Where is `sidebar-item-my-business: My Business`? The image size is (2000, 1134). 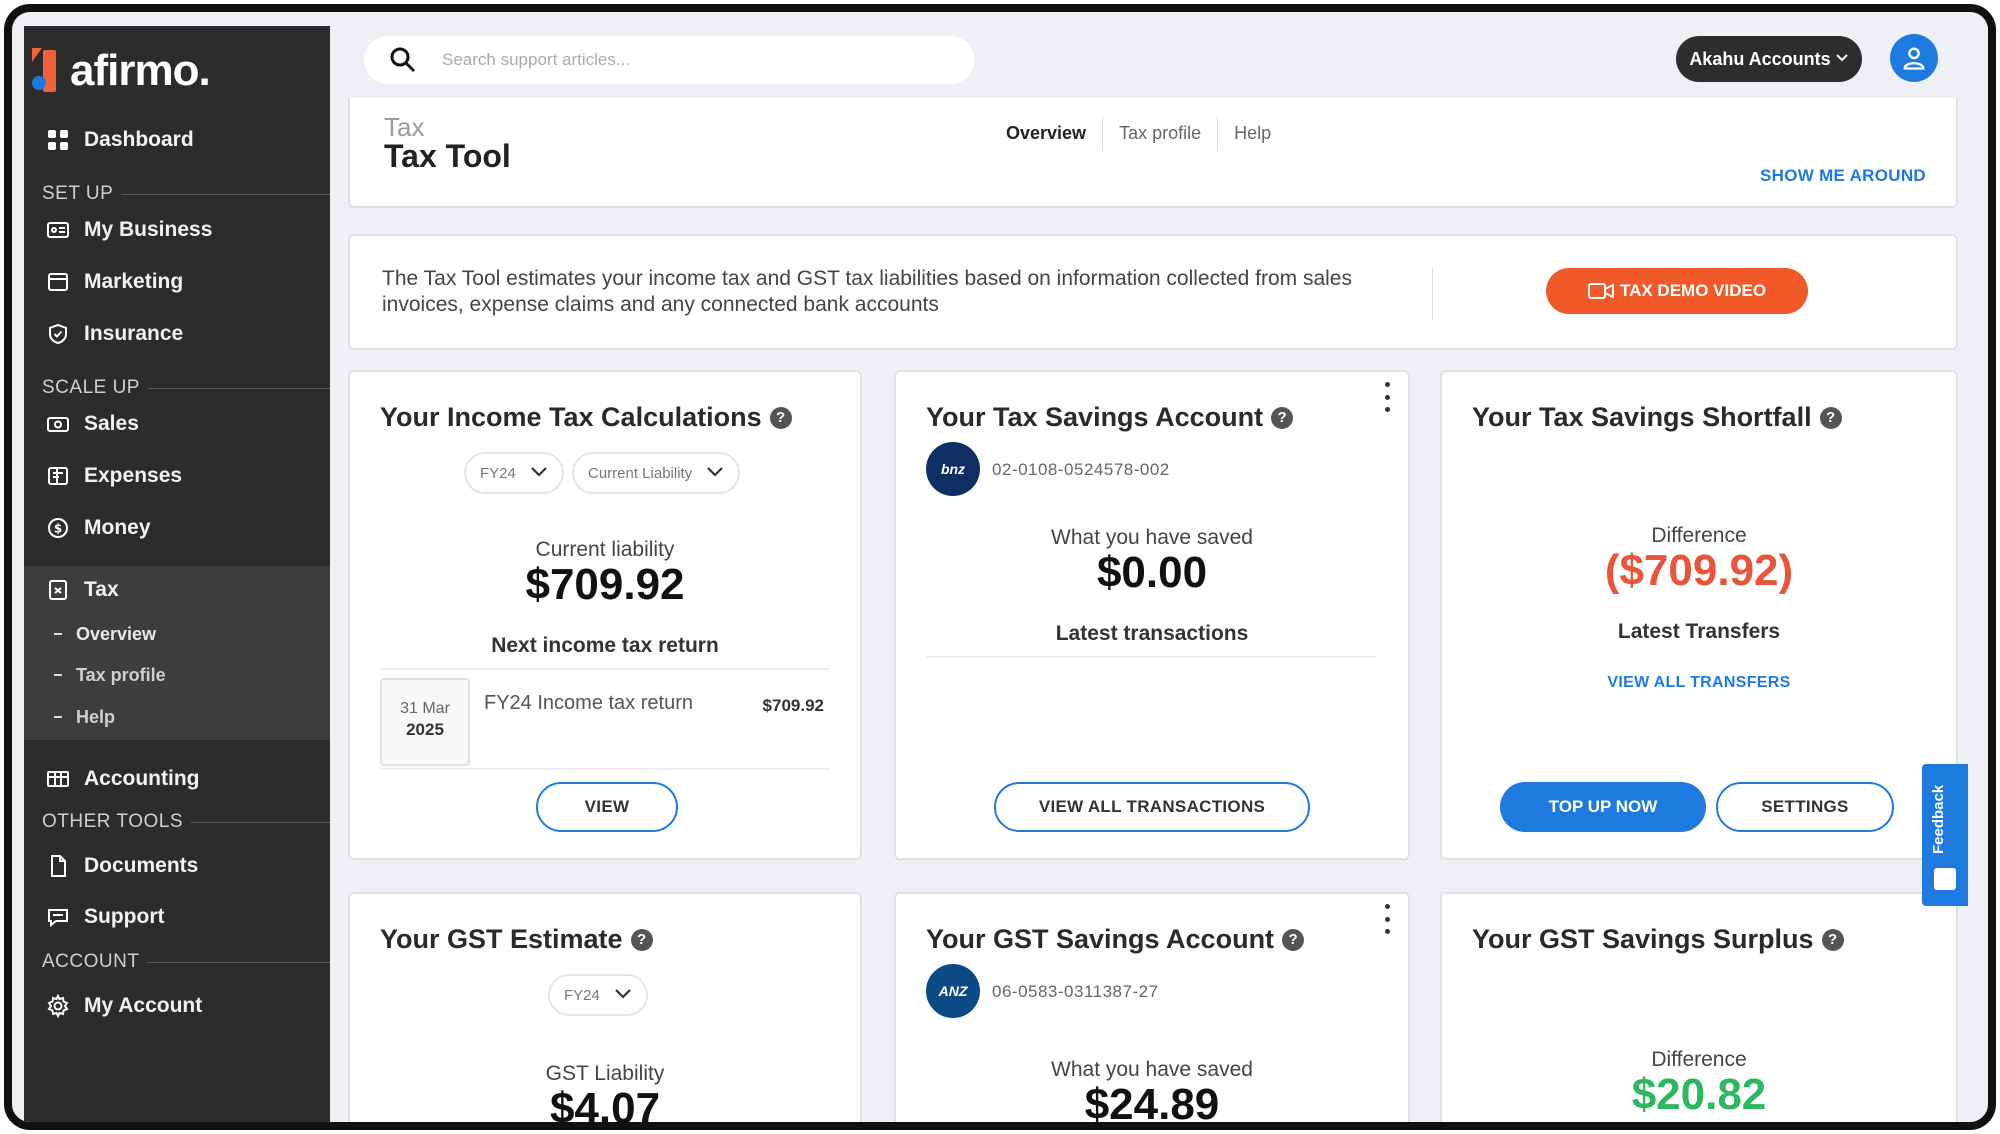 sidebar-item-my-business: My Business is located at coordinates (177, 230).